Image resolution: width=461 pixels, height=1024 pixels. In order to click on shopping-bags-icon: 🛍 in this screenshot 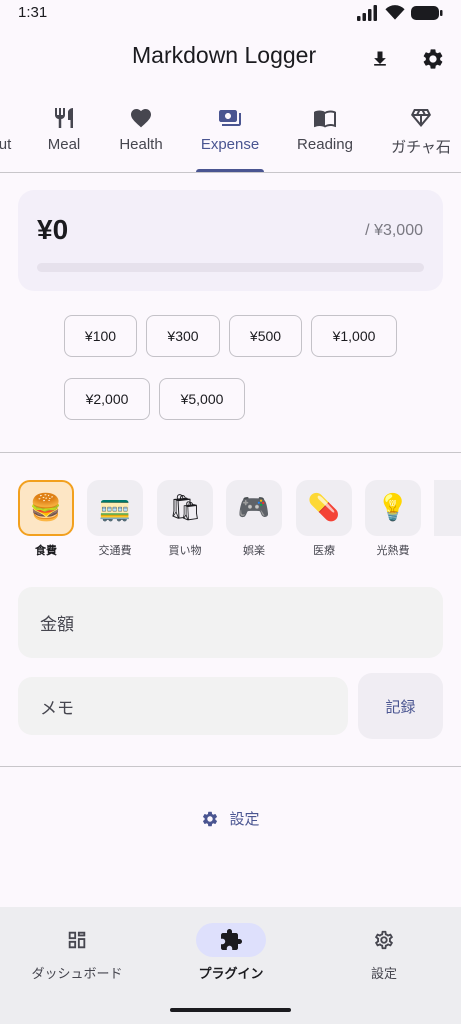, I will do `click(185, 508)`.